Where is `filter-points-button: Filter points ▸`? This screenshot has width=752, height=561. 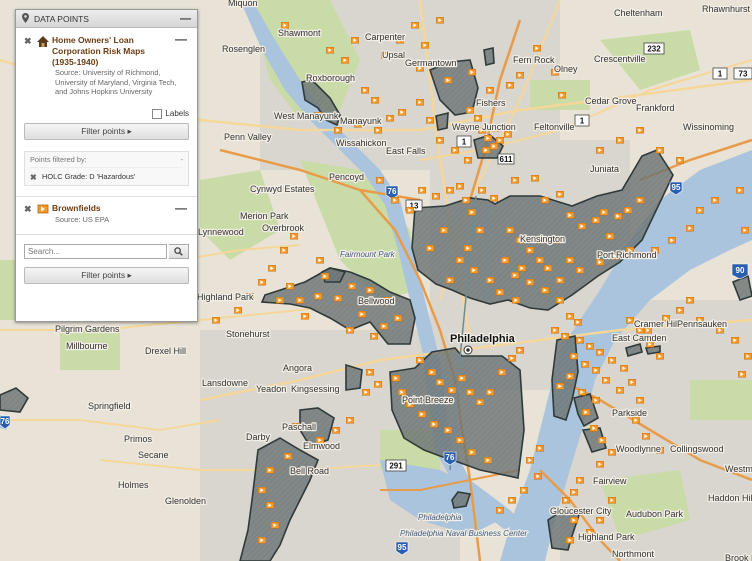
filter-points-button: Filter points ▸ is located at coordinates (106, 131).